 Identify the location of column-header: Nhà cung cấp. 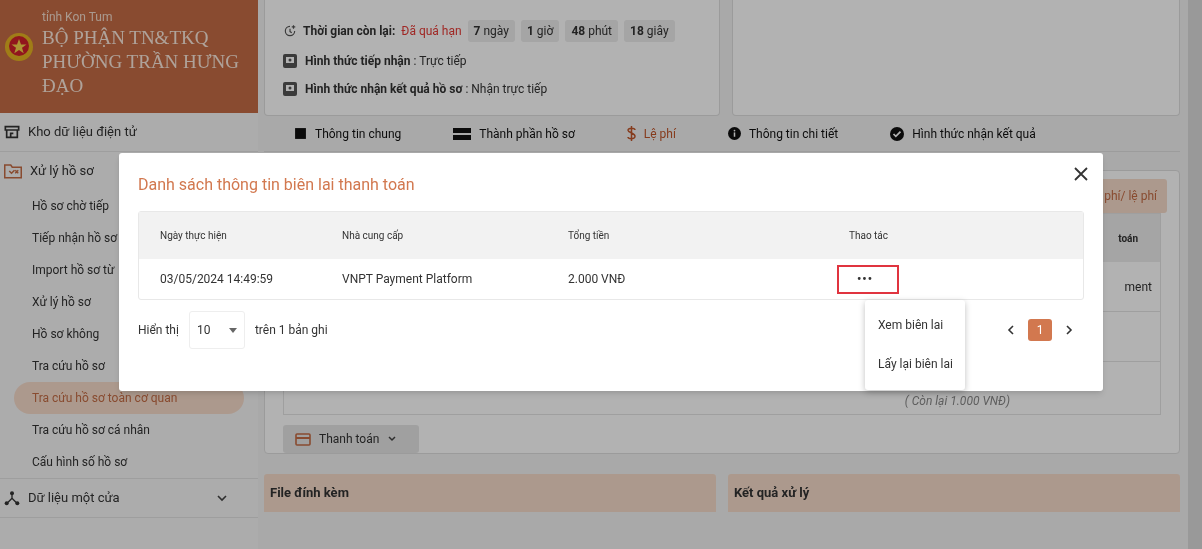
(373, 235).